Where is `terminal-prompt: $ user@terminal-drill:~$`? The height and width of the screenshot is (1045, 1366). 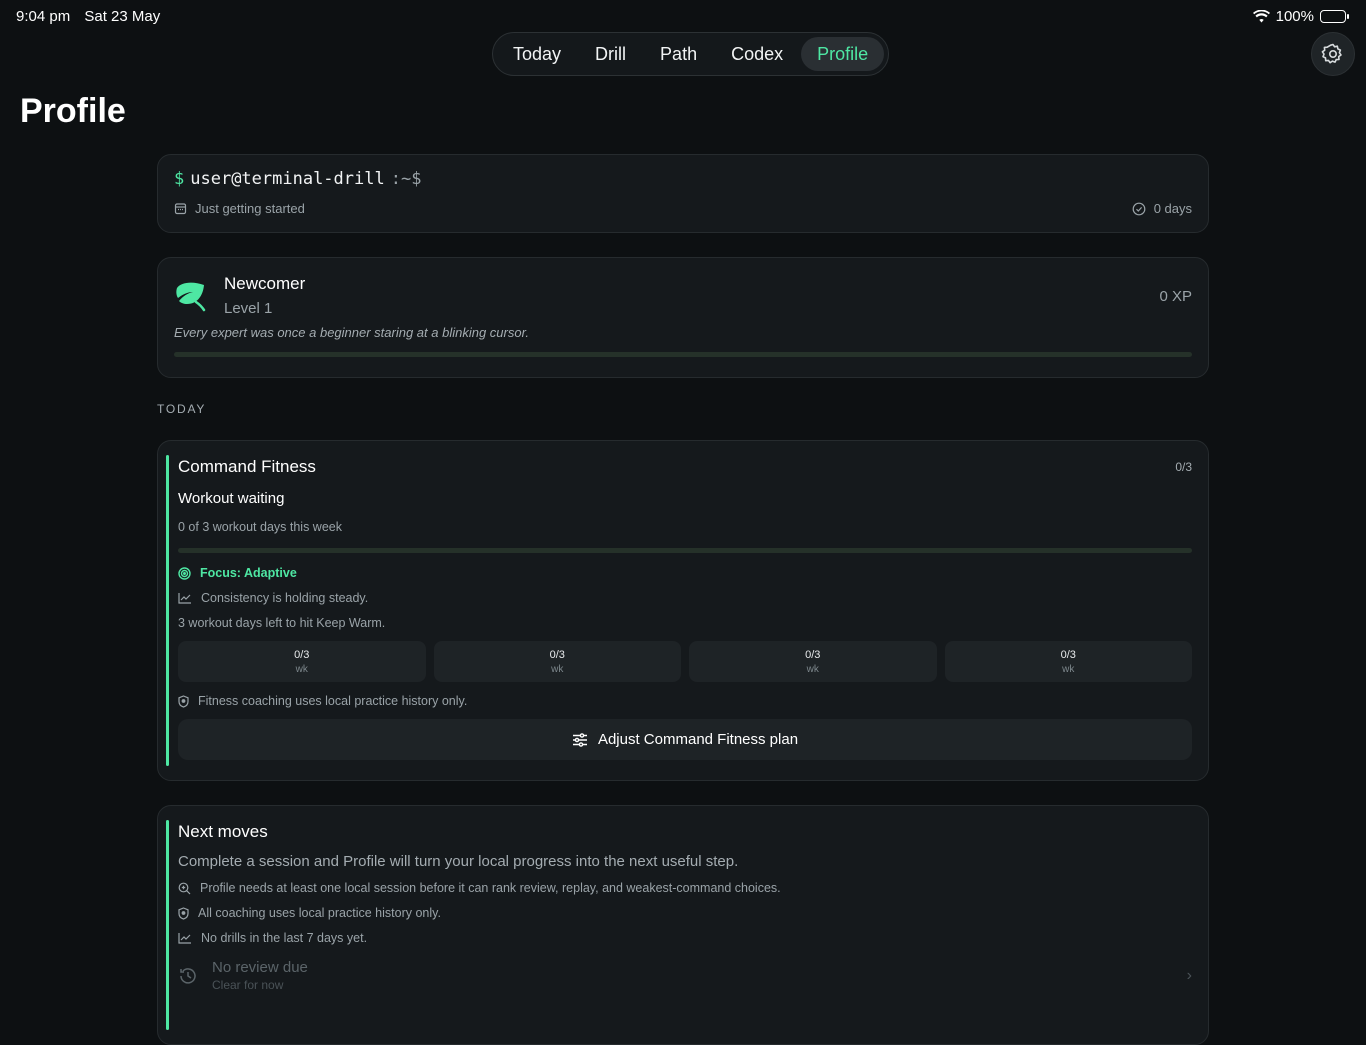 terminal-prompt: $ user@terminal-drill:~$ is located at coordinates (683, 179).